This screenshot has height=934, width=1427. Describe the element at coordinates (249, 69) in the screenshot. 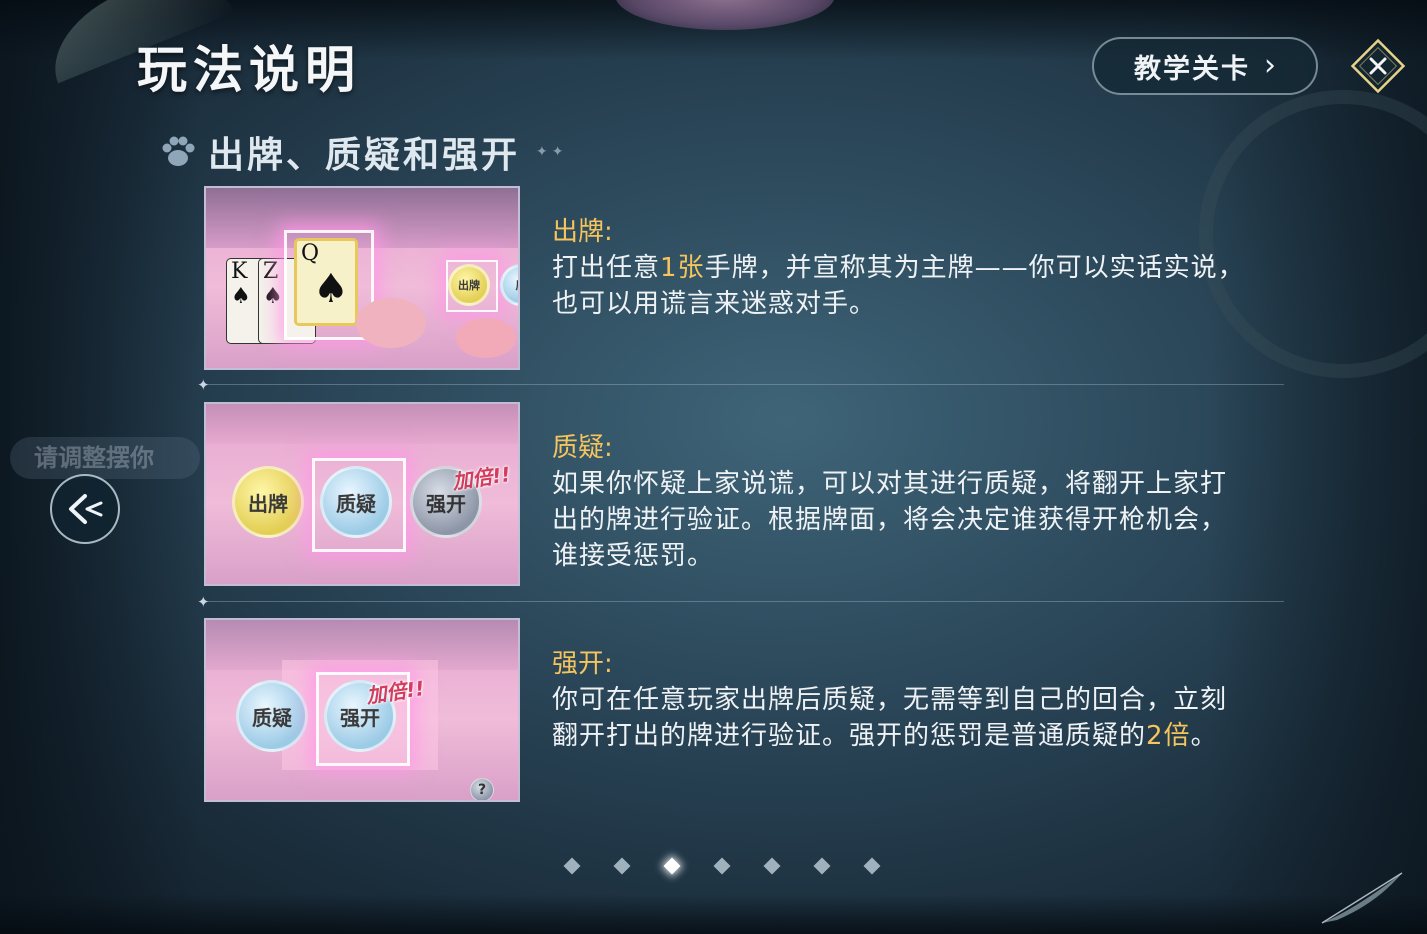

I see `page-title: 玩法说明` at that location.